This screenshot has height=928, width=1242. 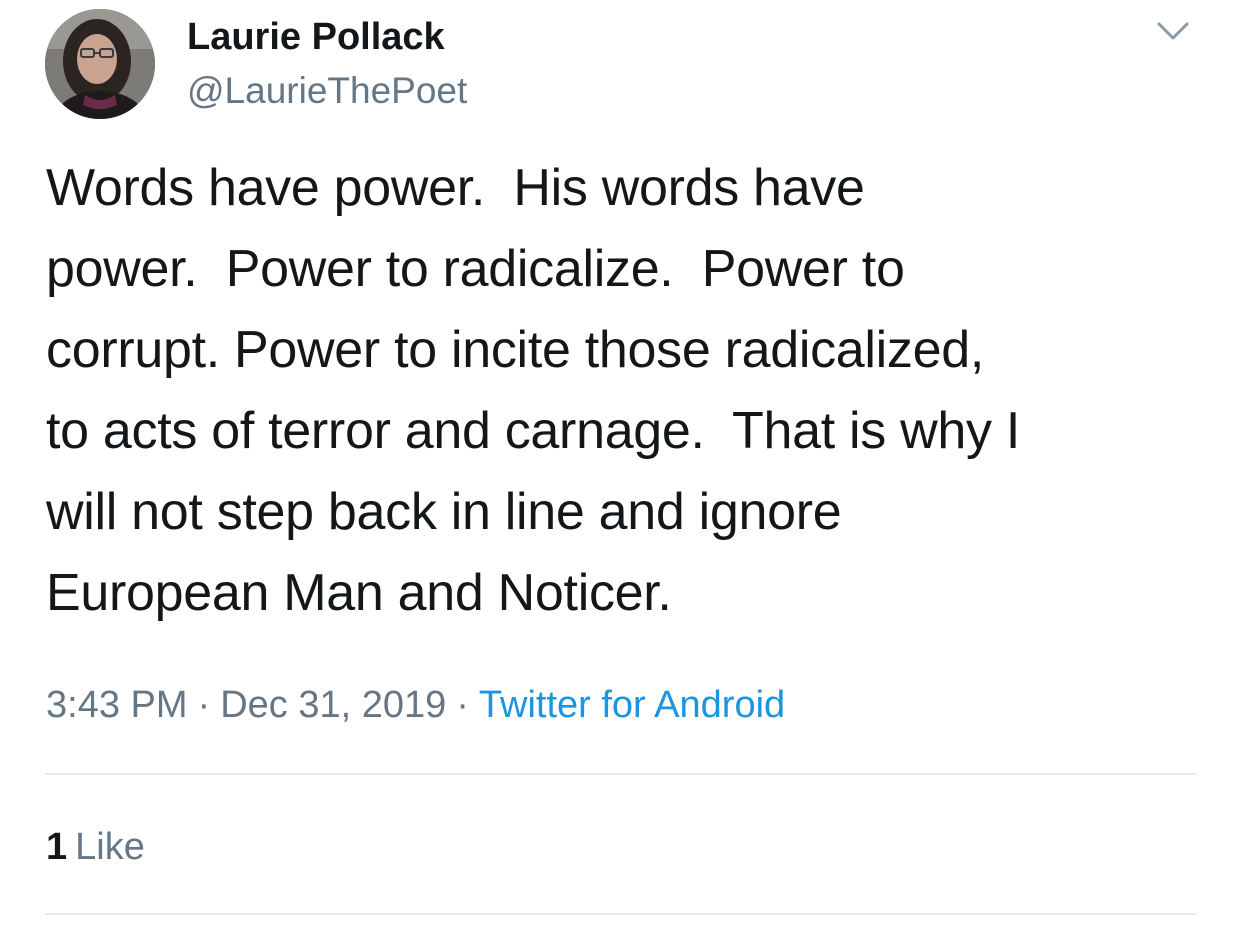 I want to click on avatar, so click(x=100, y=64).